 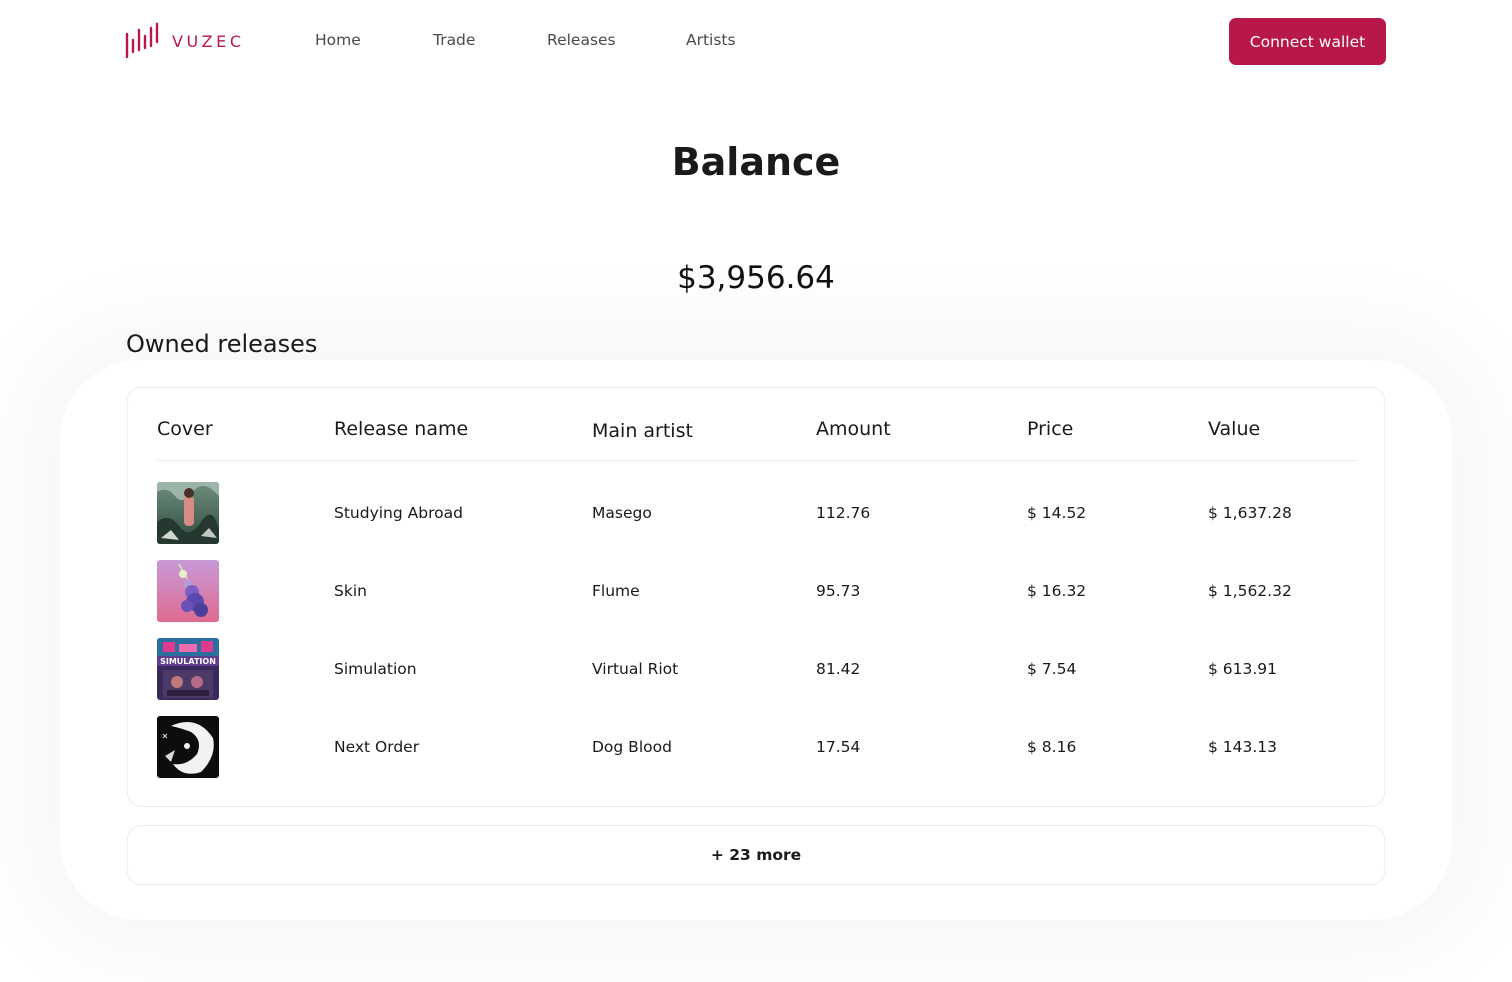 What do you see at coordinates (338, 40) in the screenshot?
I see `nav-home: Home` at bounding box center [338, 40].